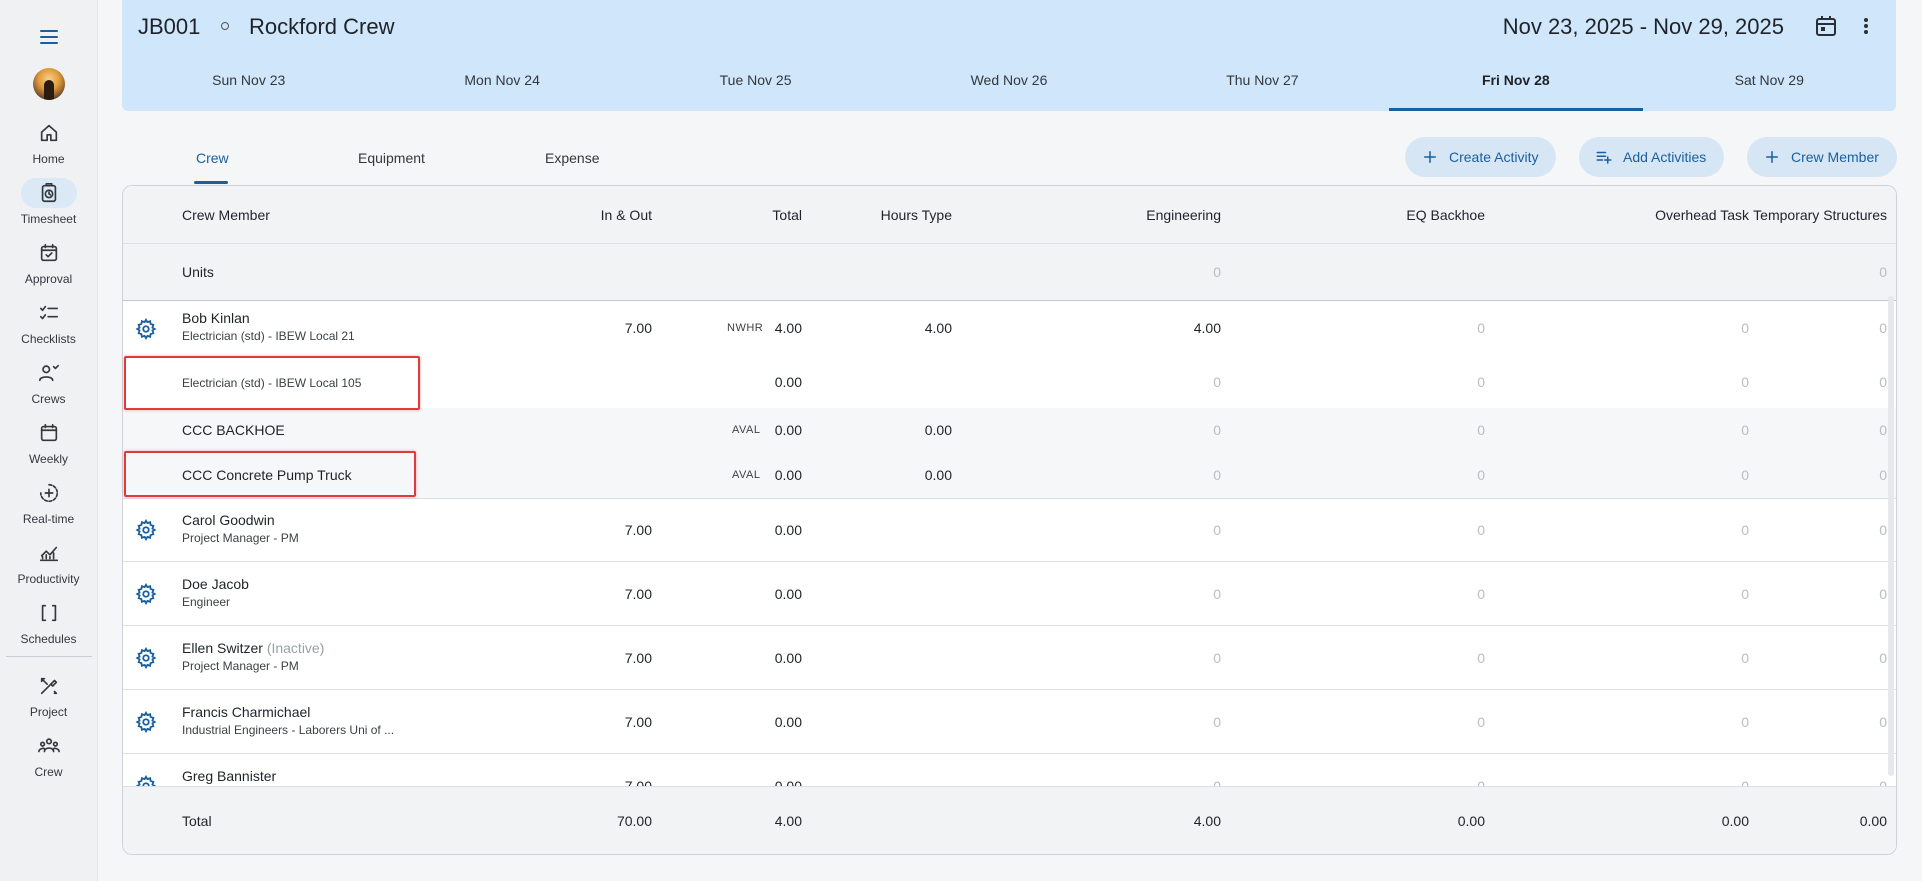 This screenshot has height=881, width=1922. What do you see at coordinates (1516, 84) in the screenshot?
I see `day-tab-fri: Fri Nov 28` at bounding box center [1516, 84].